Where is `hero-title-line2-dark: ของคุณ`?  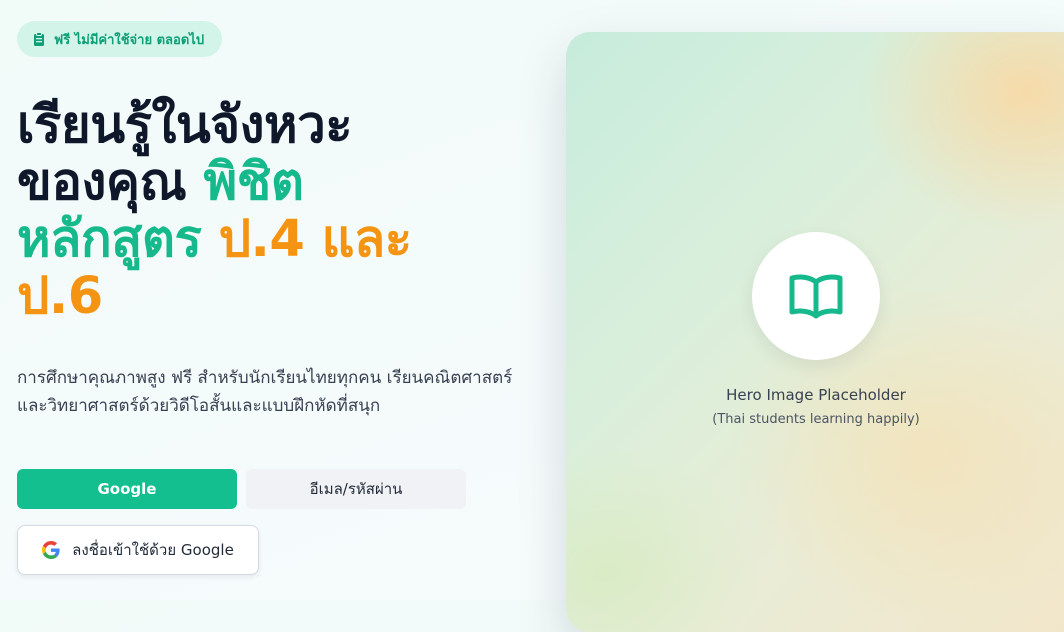
hero-title-line2-dark: ของคุณ is located at coordinates (102, 182).